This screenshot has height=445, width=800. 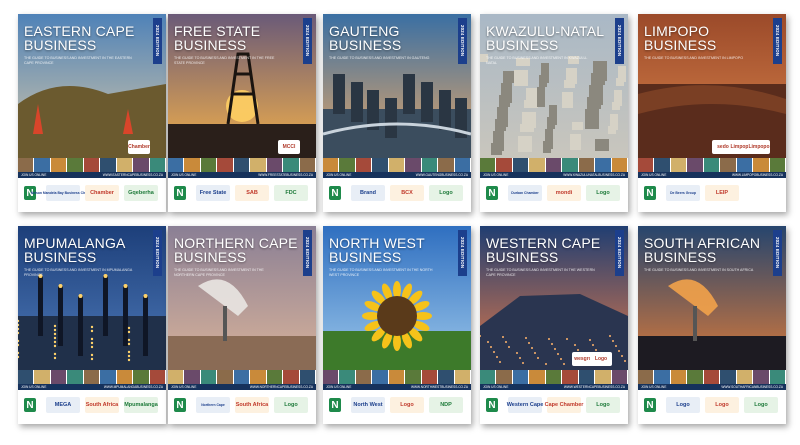 What do you see at coordinates (525, 193) in the screenshot?
I see `sponsor-logo: Durban Chamber` at bounding box center [525, 193].